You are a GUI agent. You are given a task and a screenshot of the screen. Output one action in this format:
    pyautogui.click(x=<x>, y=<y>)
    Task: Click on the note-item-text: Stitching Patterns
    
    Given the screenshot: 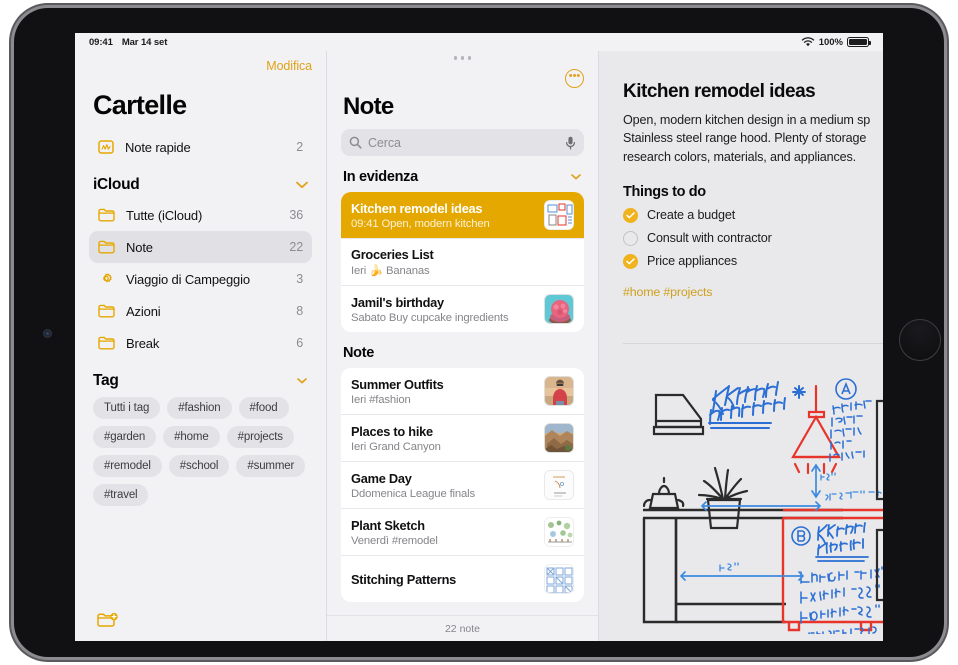 What is the action you would take?
    pyautogui.click(x=443, y=579)
    